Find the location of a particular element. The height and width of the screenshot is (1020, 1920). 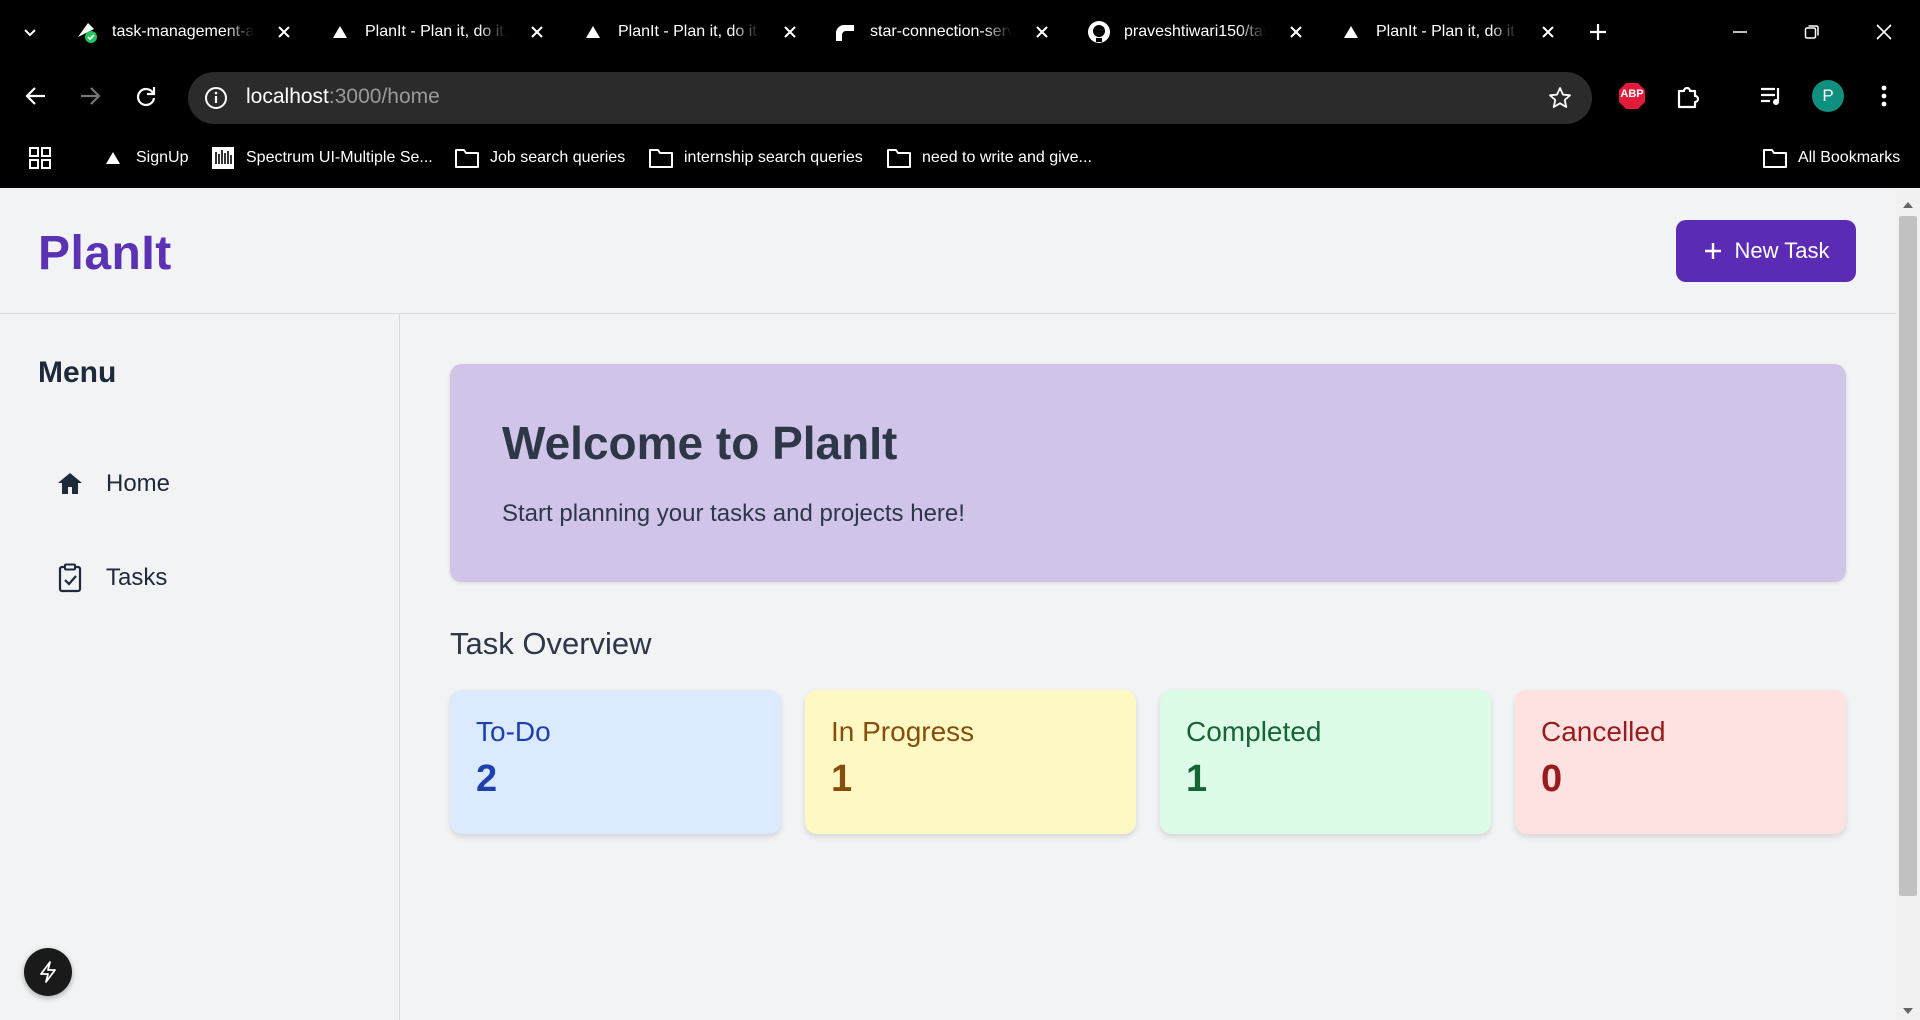

profile-initial: P is located at coordinates (1828, 95).